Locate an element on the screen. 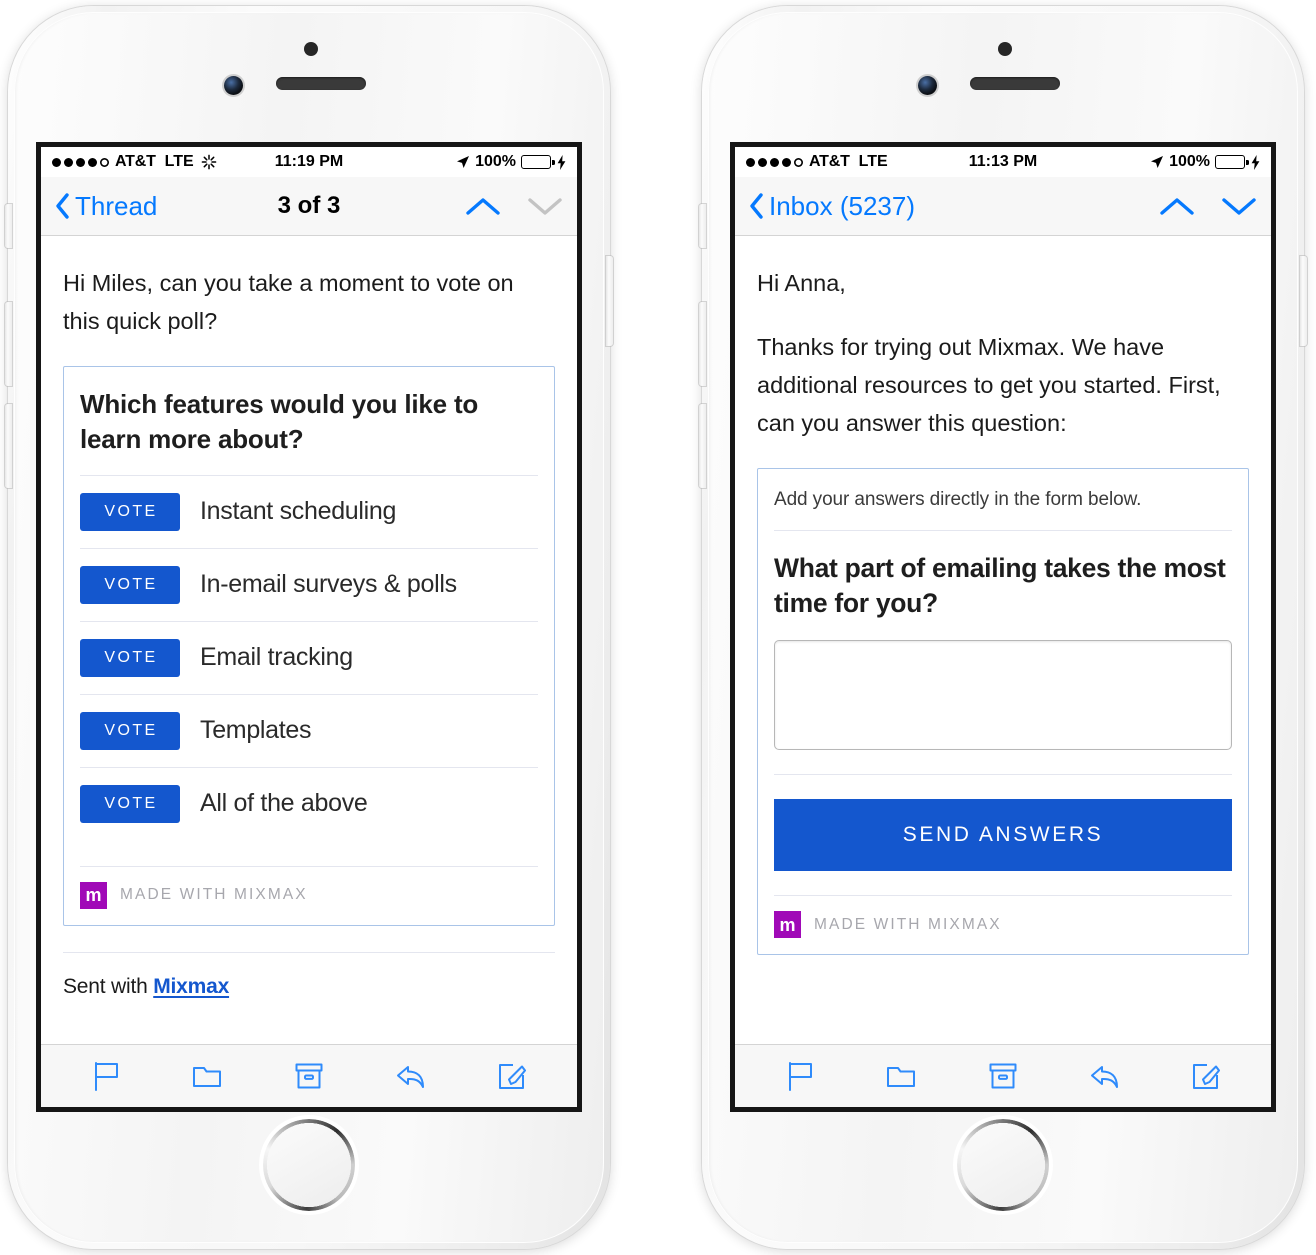  sent-with-text: Sent with Mixmax is located at coordinates (309, 981).